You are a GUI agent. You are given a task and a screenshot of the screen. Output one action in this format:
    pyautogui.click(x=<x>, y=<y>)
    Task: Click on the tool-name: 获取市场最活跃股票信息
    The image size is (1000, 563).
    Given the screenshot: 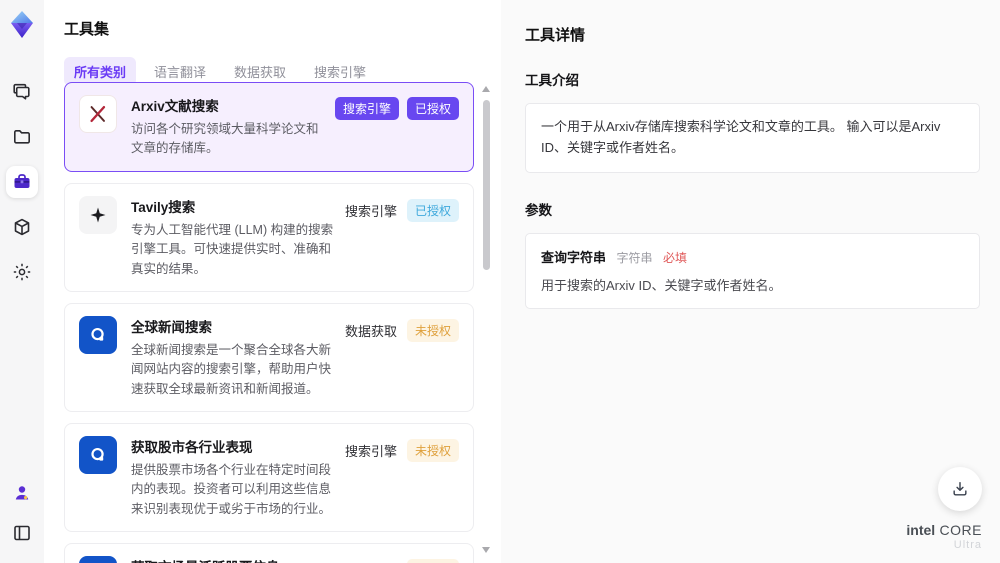 What is the action you would take?
    pyautogui.click(x=233, y=559)
    